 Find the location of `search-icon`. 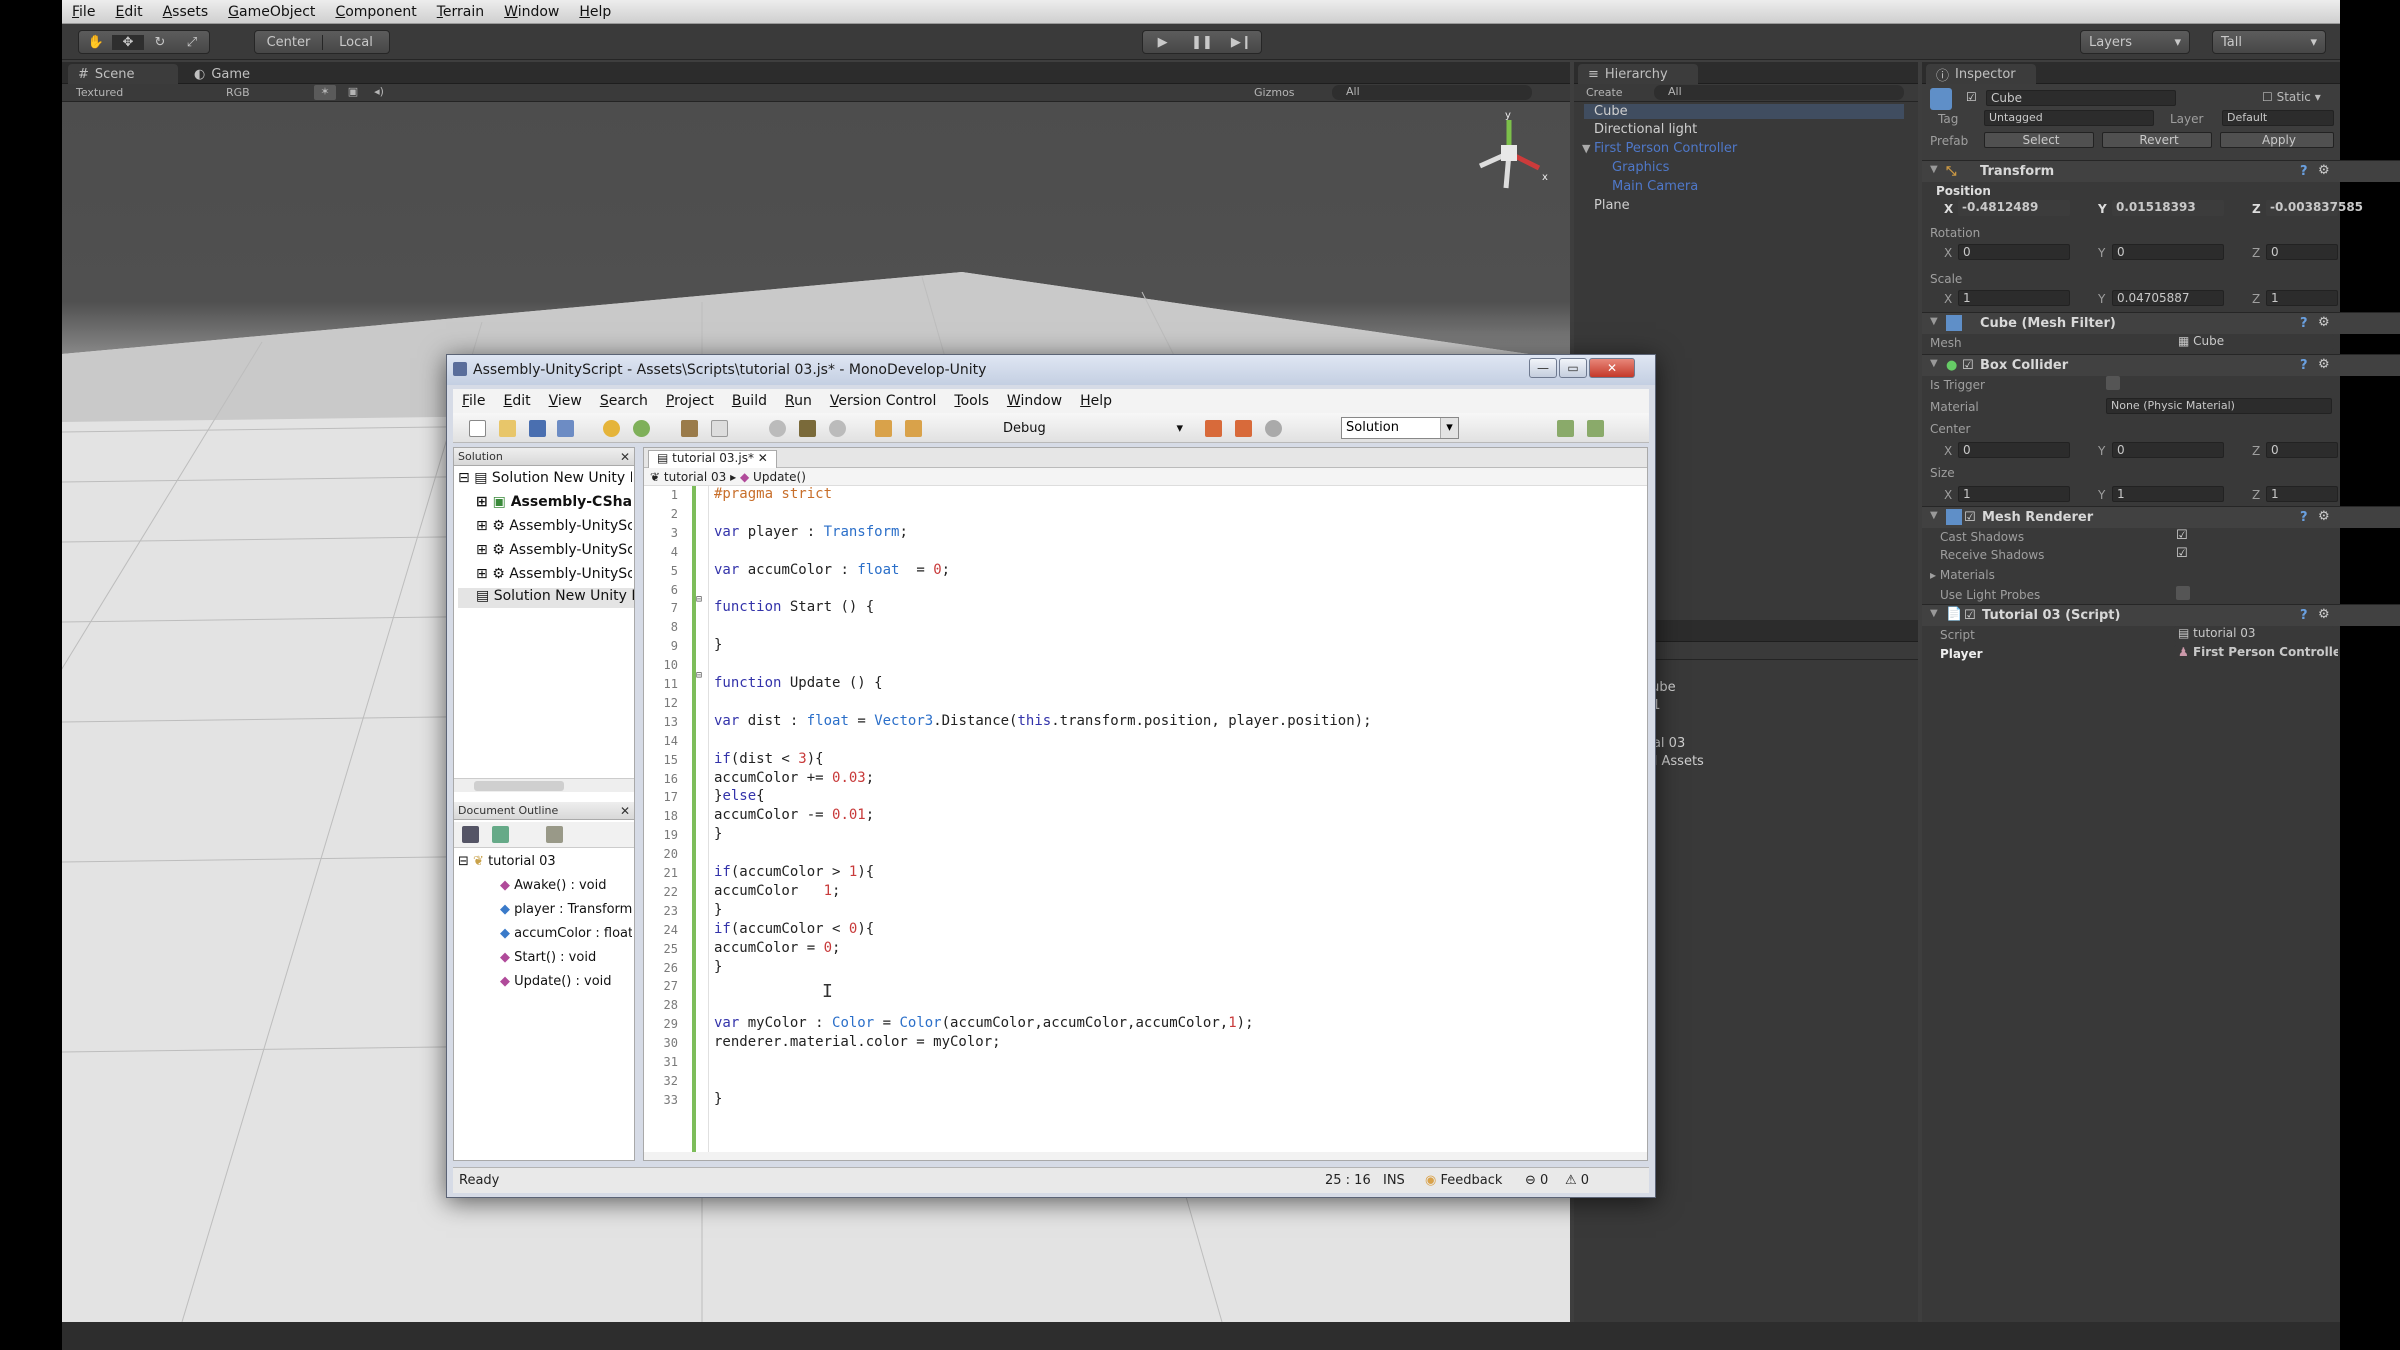

search-icon is located at coordinates (777, 428).